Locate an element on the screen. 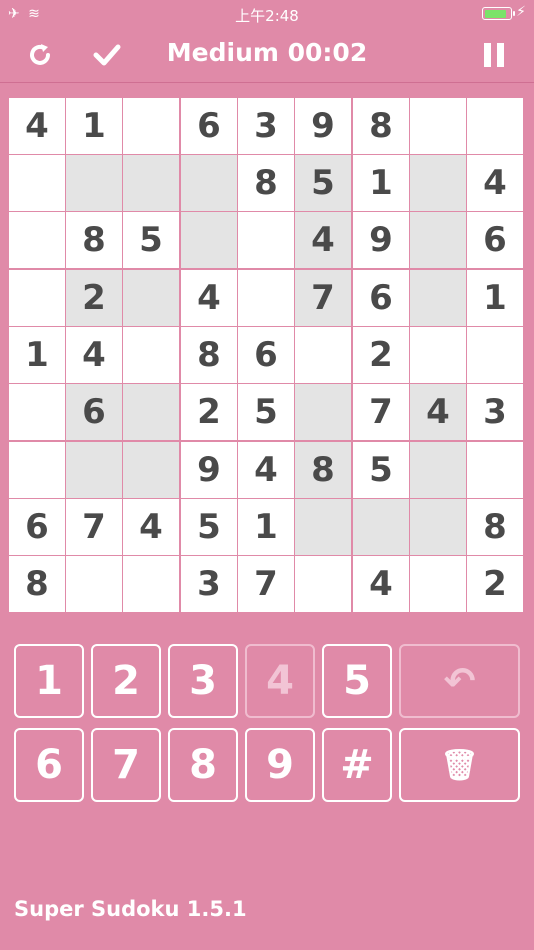 The width and height of the screenshot is (534, 950). status-bar: ✈ ≋ 上午2:48 ⚡ is located at coordinates (267, 14).